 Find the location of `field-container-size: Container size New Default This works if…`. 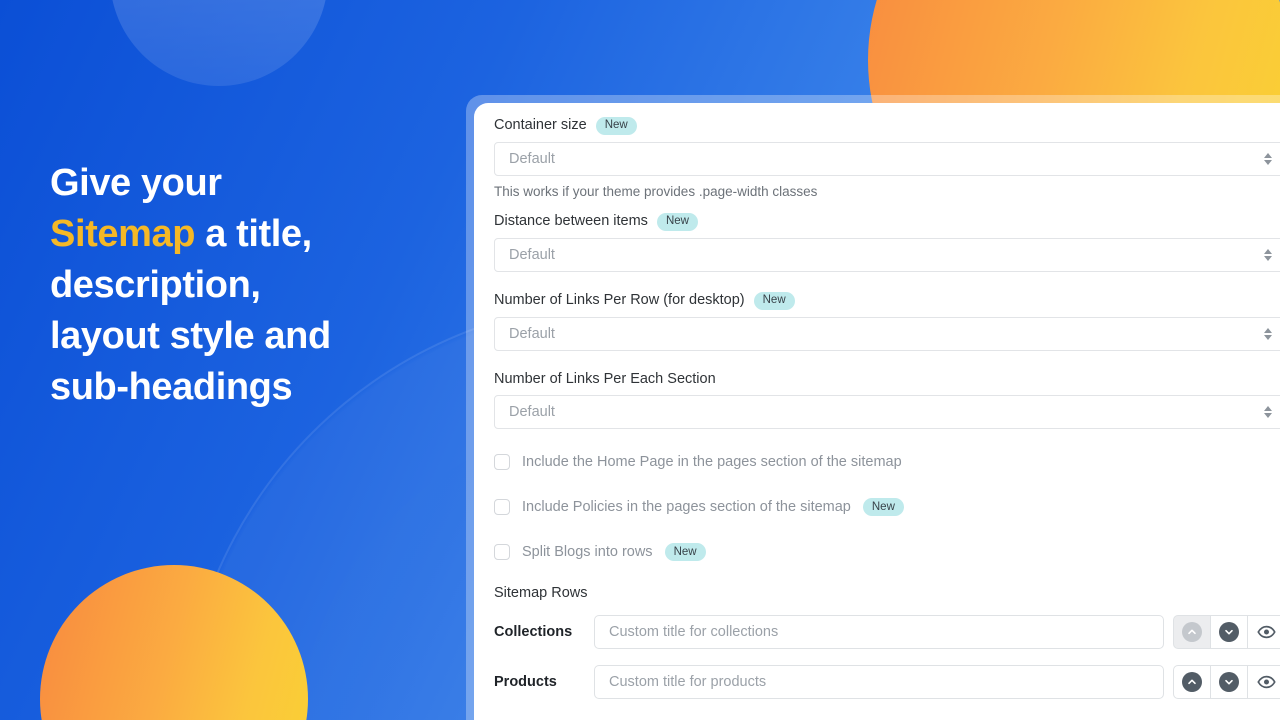

field-container-size: Container size New Default This works if… is located at coordinates (887, 158).